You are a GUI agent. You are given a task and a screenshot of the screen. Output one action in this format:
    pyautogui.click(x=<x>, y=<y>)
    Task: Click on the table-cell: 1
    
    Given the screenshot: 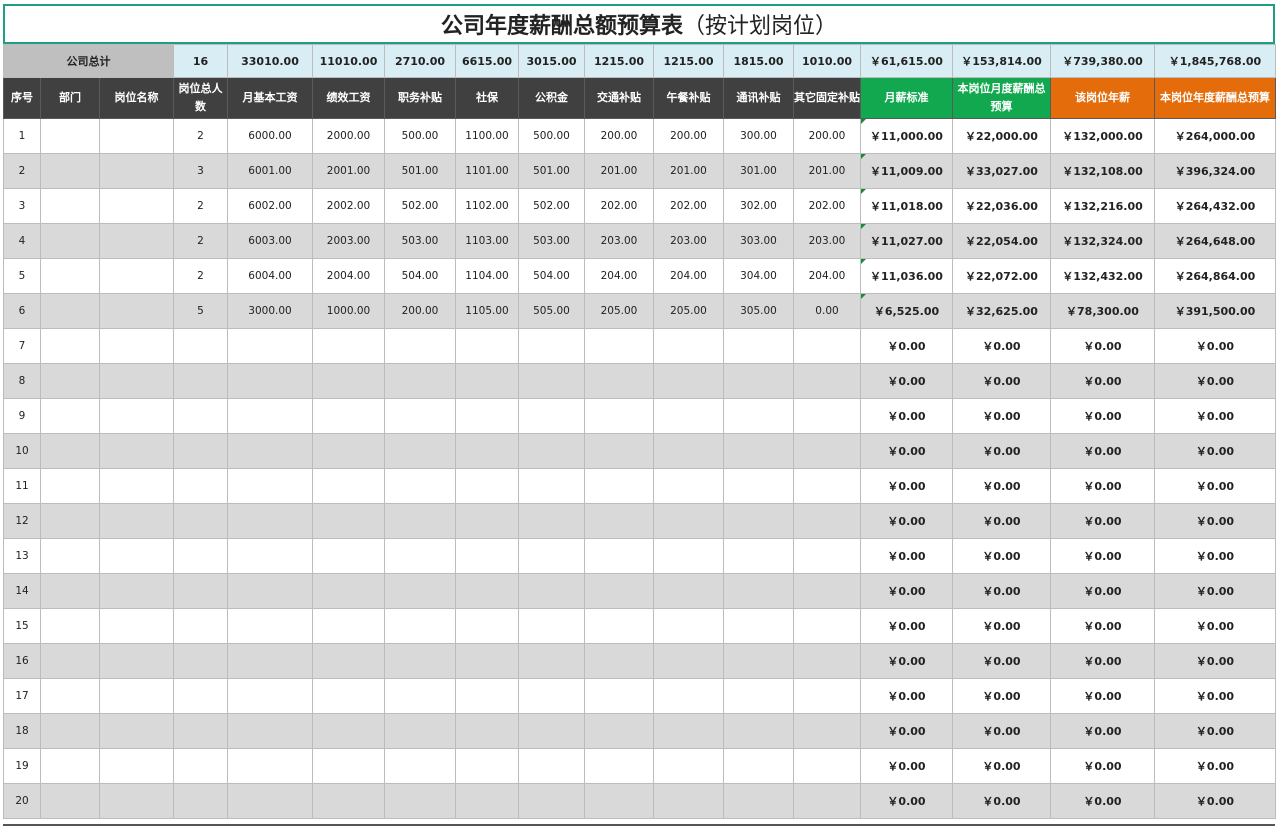 What is the action you would take?
    pyautogui.click(x=22, y=136)
    